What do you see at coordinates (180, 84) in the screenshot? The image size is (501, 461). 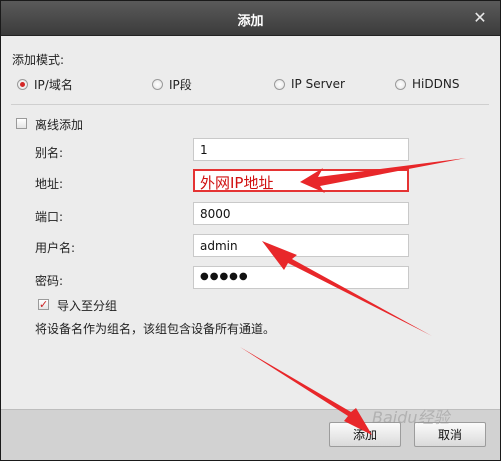 I see `radio-ip-segment-label: IP段` at bounding box center [180, 84].